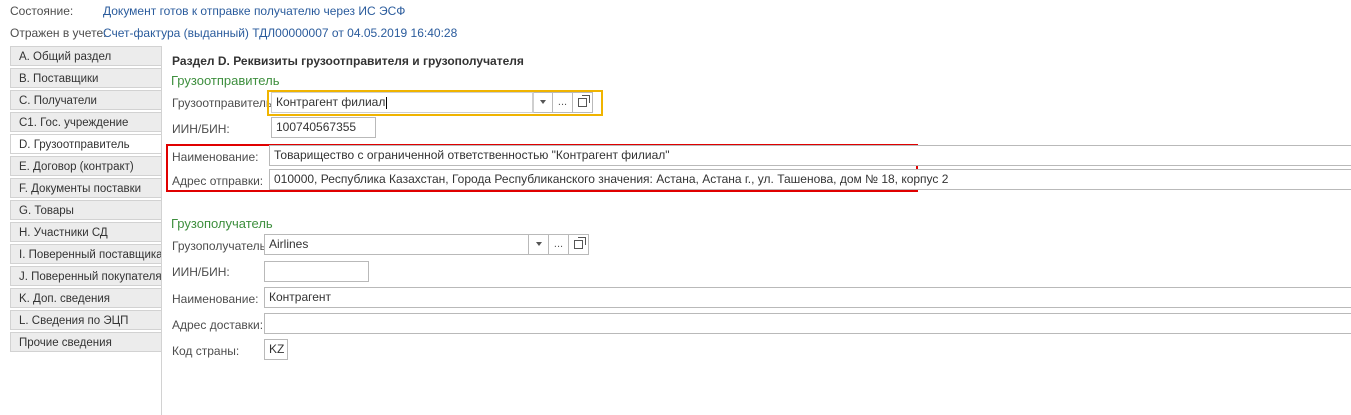  What do you see at coordinates (276, 349) in the screenshot?
I see `consignee-country-input: KZ` at bounding box center [276, 349].